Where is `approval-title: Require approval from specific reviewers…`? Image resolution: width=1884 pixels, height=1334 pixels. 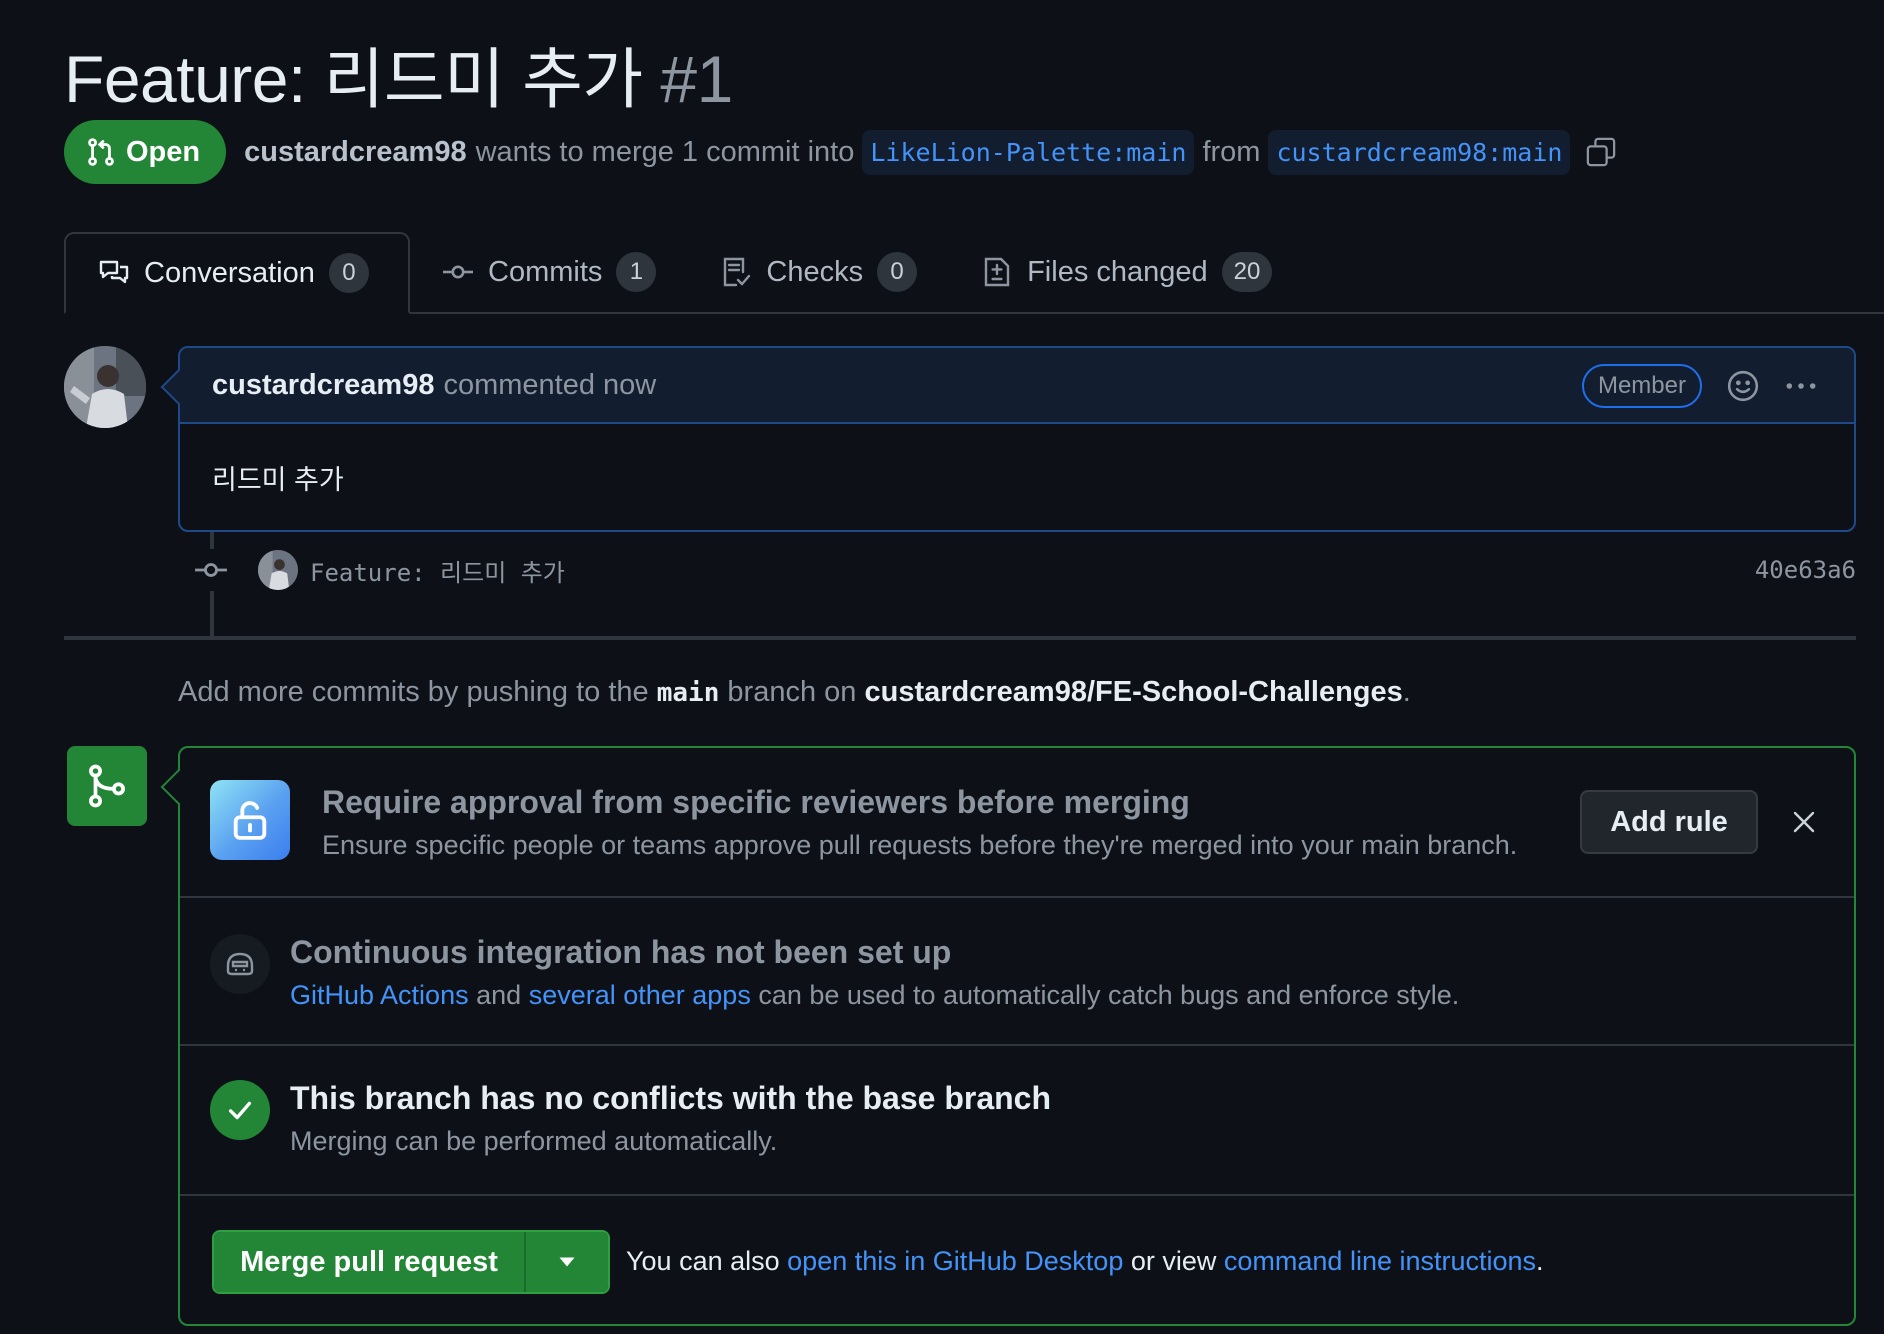 approval-title: Require approval from specific reviewers… is located at coordinates (756, 802).